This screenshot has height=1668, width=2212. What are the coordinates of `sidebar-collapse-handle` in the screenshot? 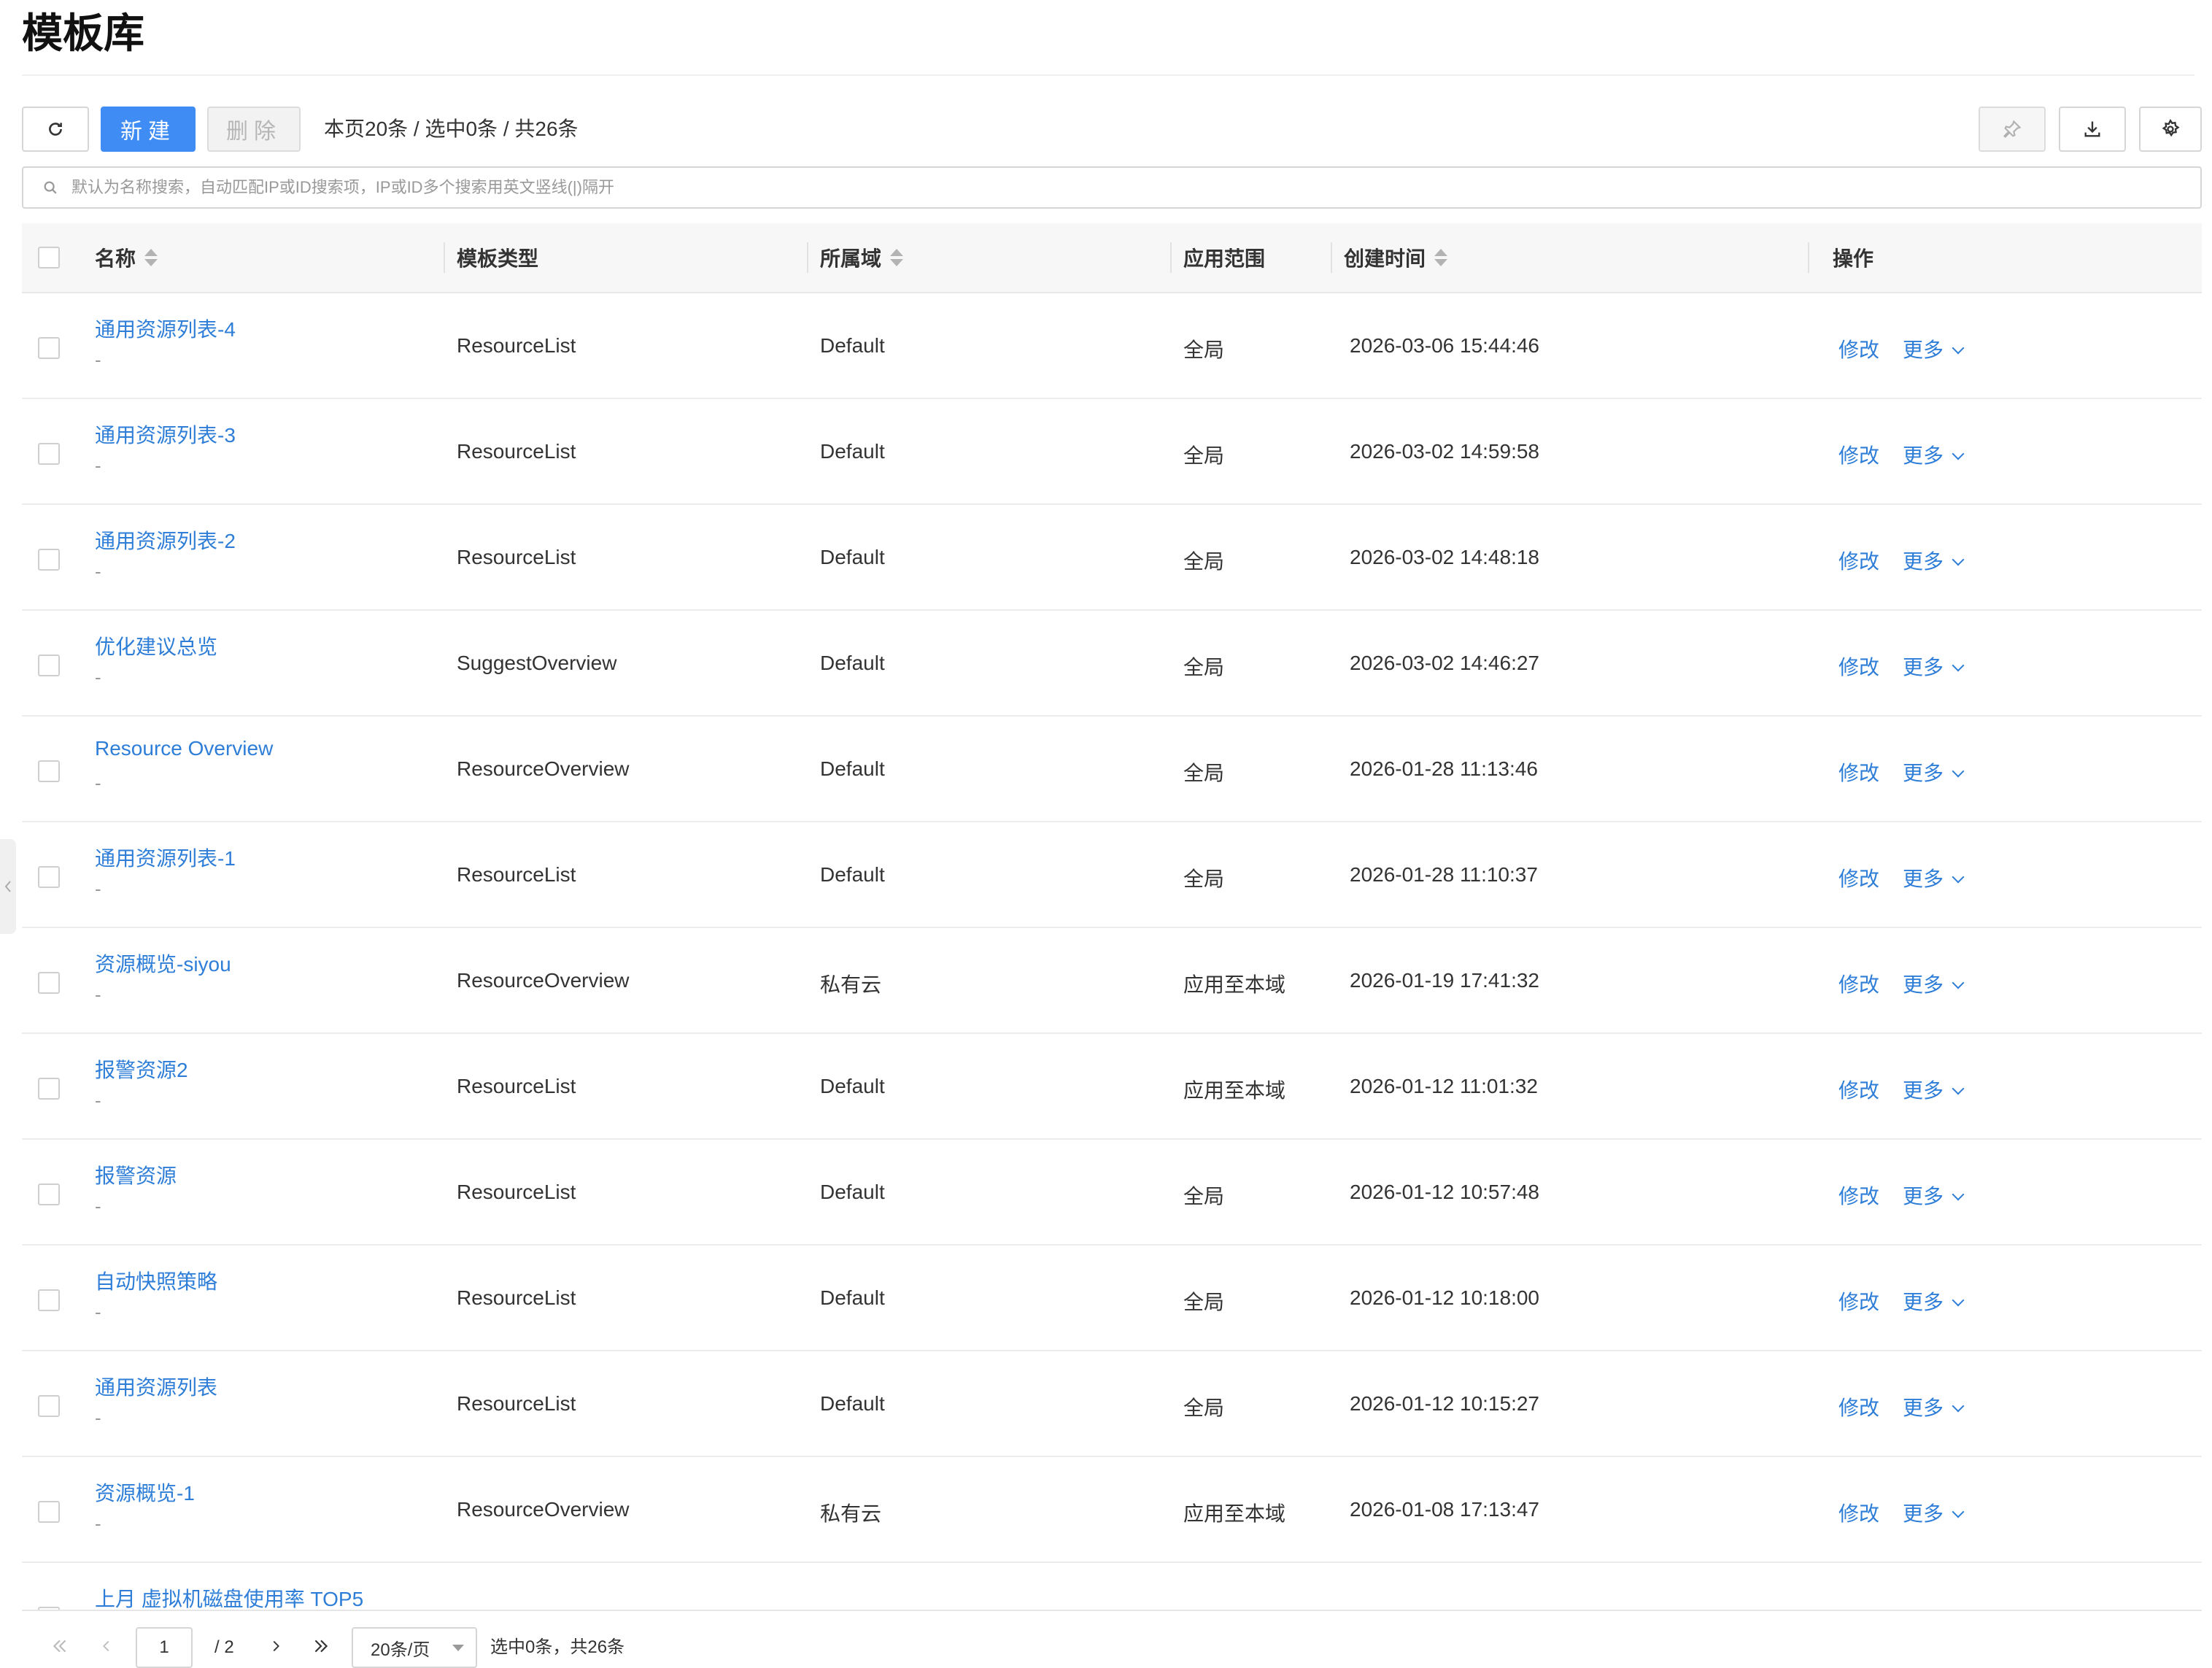 It's located at (8, 886).